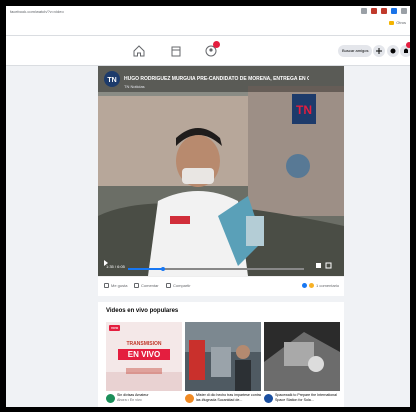 The image size is (416, 412). I want to click on find-friends-button: Buscar amigos, so click(355, 51).